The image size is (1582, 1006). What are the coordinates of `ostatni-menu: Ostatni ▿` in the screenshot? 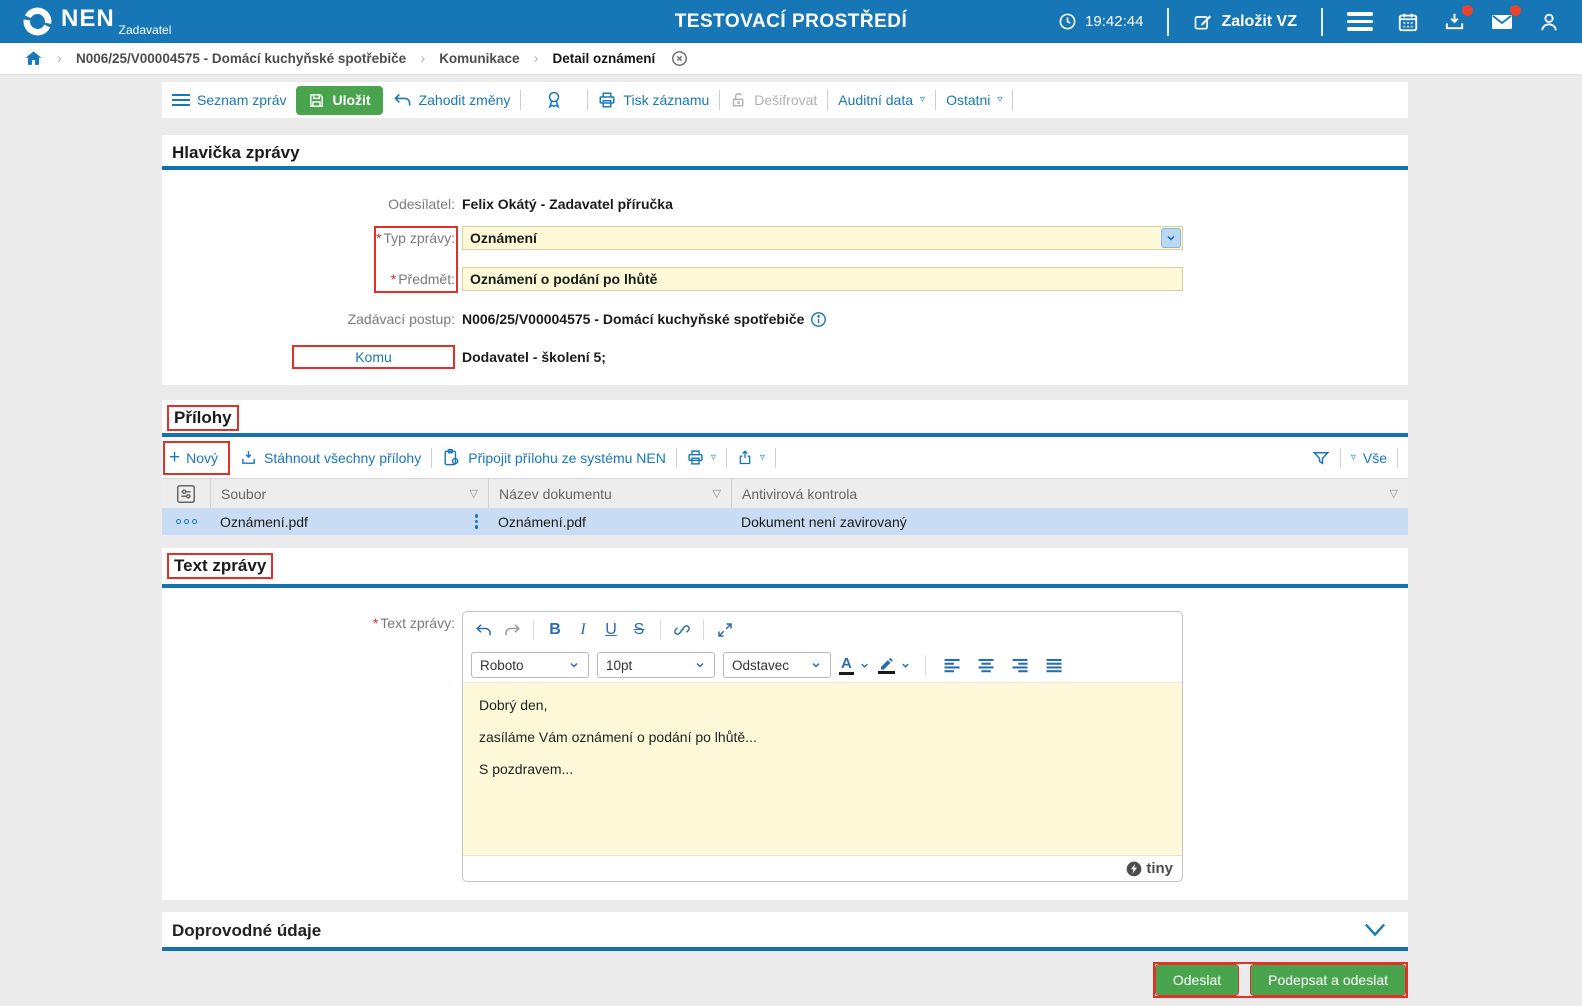 It's located at (974, 100).